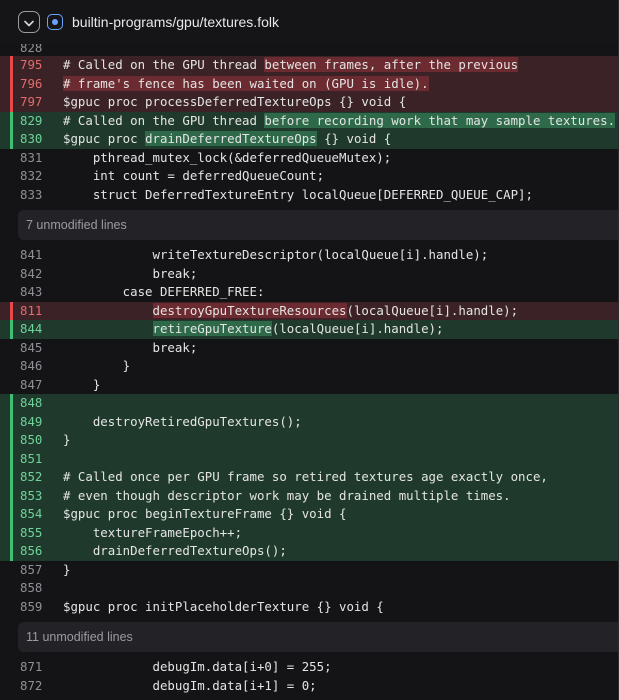  I want to click on diff-line: 857}, so click(309, 570).